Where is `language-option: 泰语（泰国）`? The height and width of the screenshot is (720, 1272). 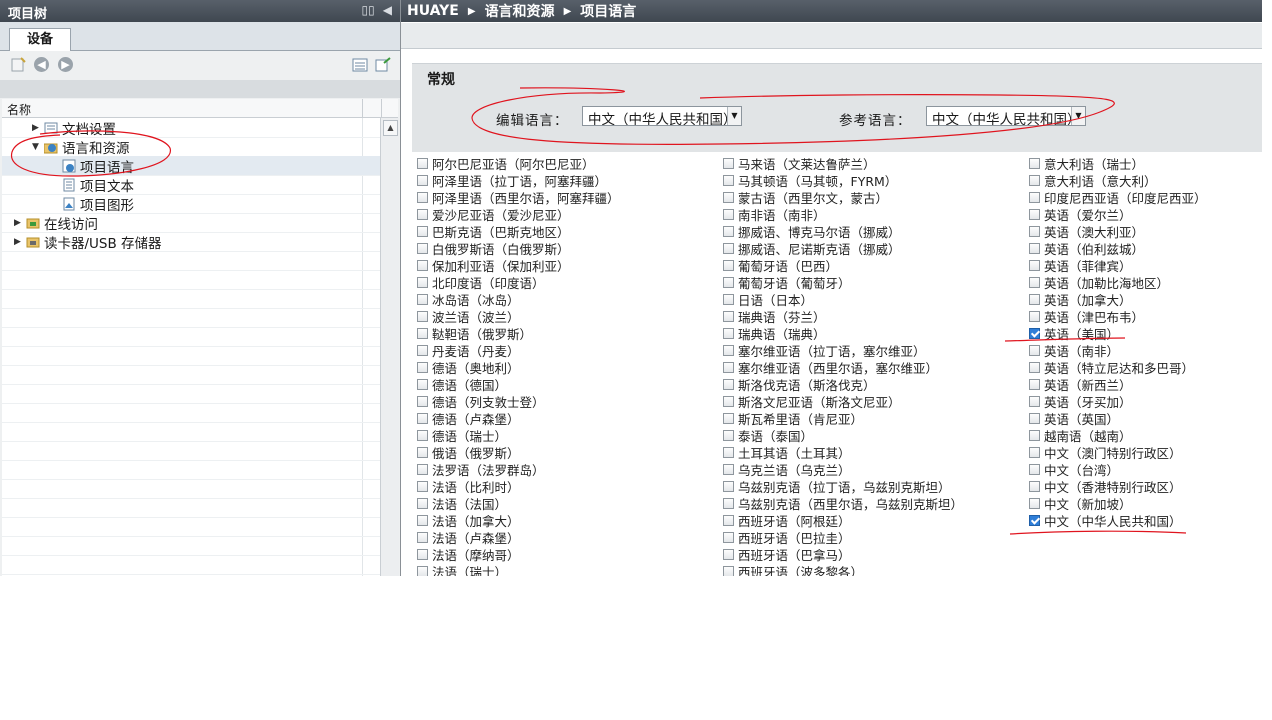
language-option: 泰语（泰国） is located at coordinates (843, 435).